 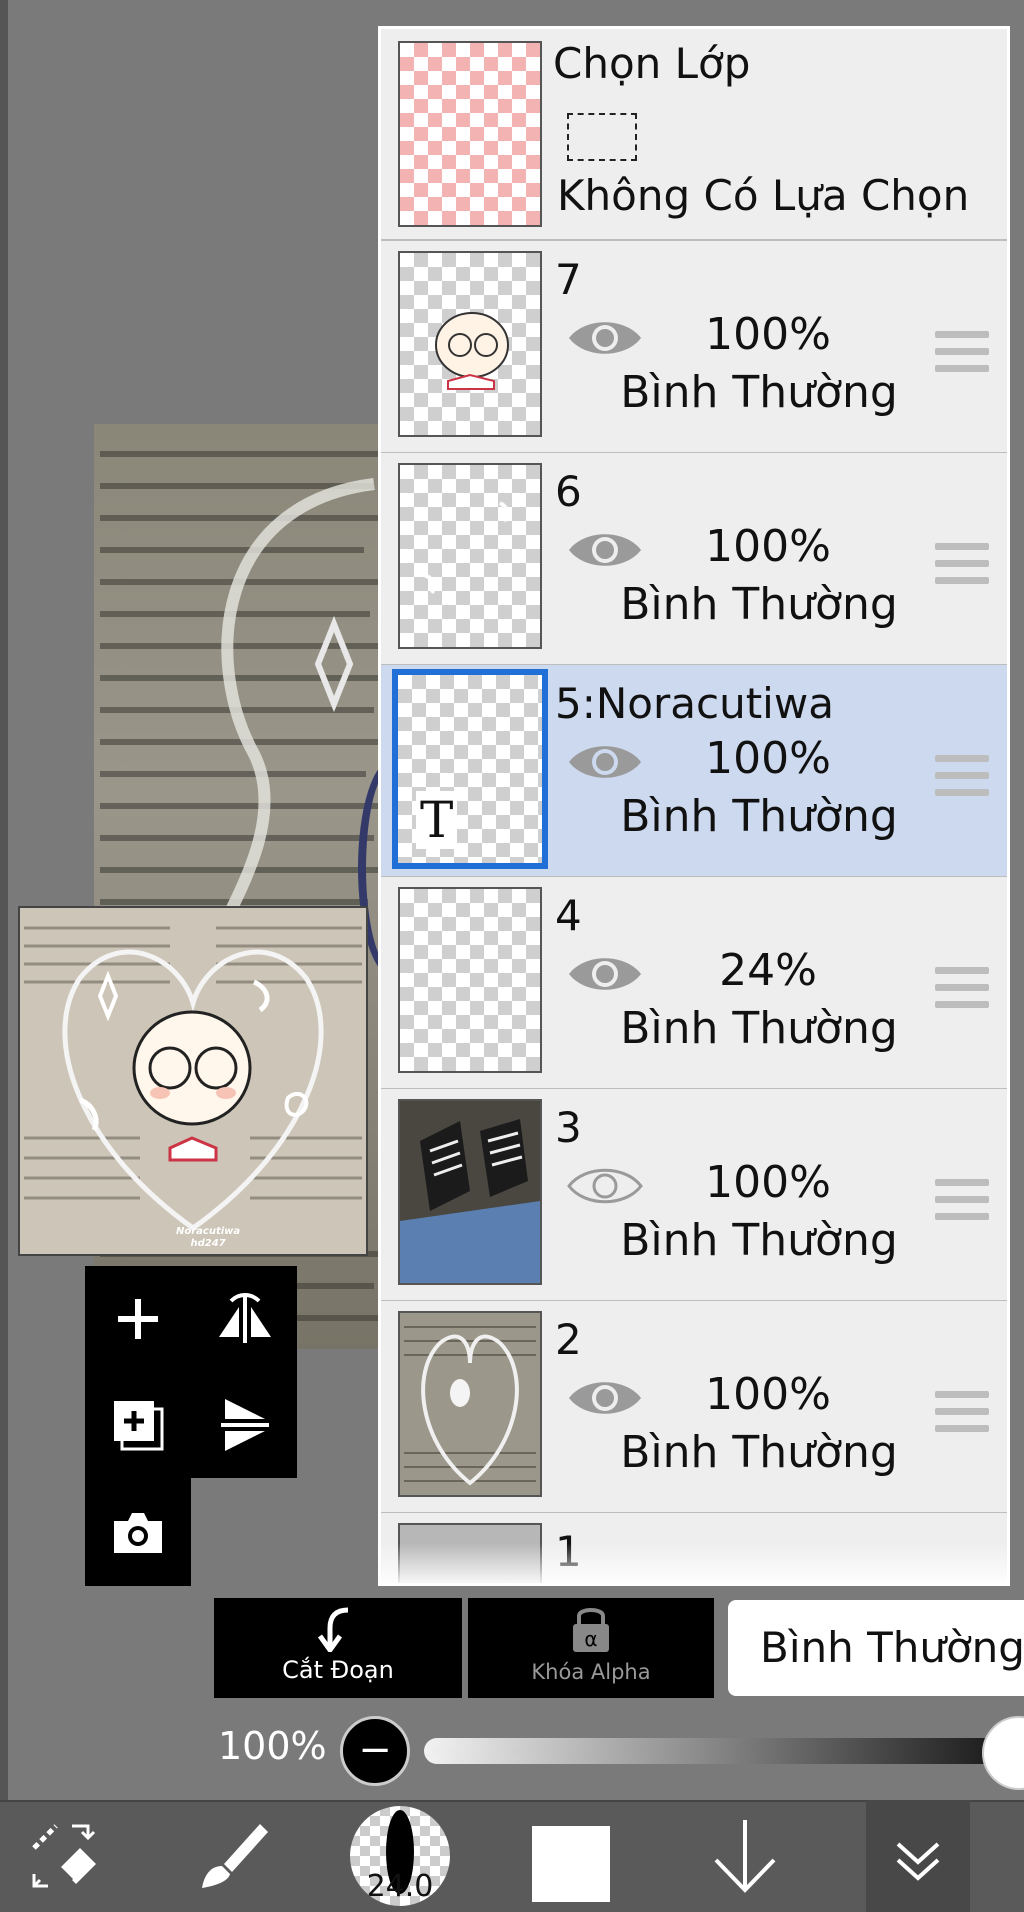 What do you see at coordinates (568, 491) in the screenshot?
I see `layer-name: 6` at bounding box center [568, 491].